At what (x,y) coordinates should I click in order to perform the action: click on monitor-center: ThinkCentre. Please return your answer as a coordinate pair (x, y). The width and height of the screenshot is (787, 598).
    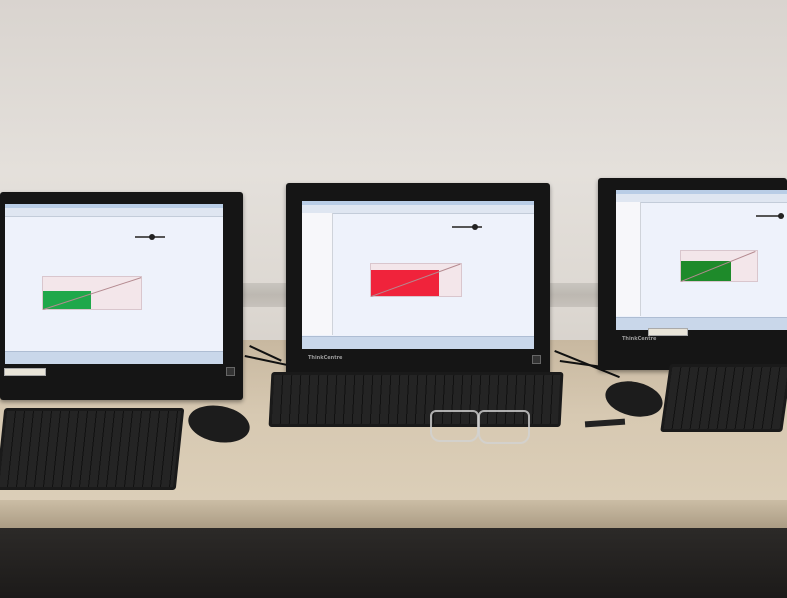
    Looking at the image, I should click on (418, 283).